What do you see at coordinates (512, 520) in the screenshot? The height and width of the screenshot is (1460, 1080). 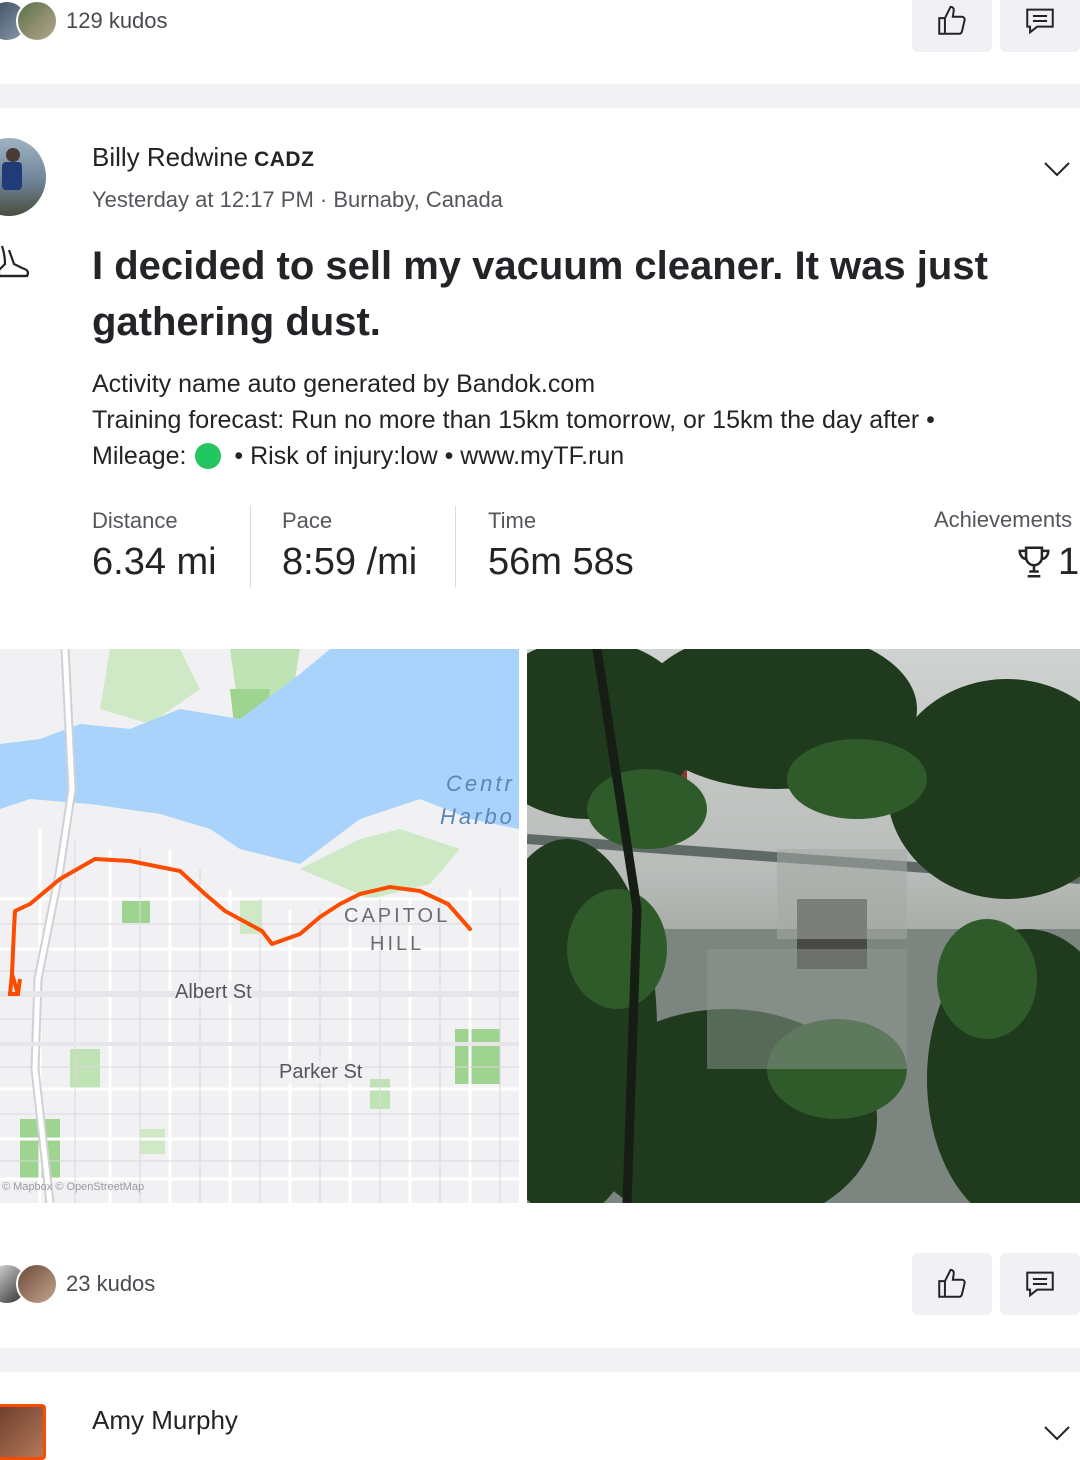 I see `time-label: Time` at bounding box center [512, 520].